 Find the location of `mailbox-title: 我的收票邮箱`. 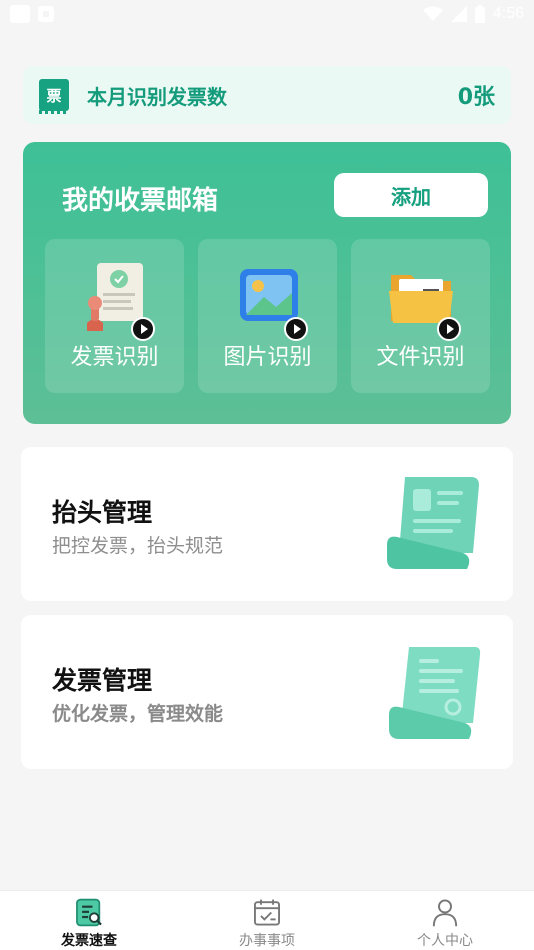

mailbox-title: 我的收票邮箱 is located at coordinates (140, 201).